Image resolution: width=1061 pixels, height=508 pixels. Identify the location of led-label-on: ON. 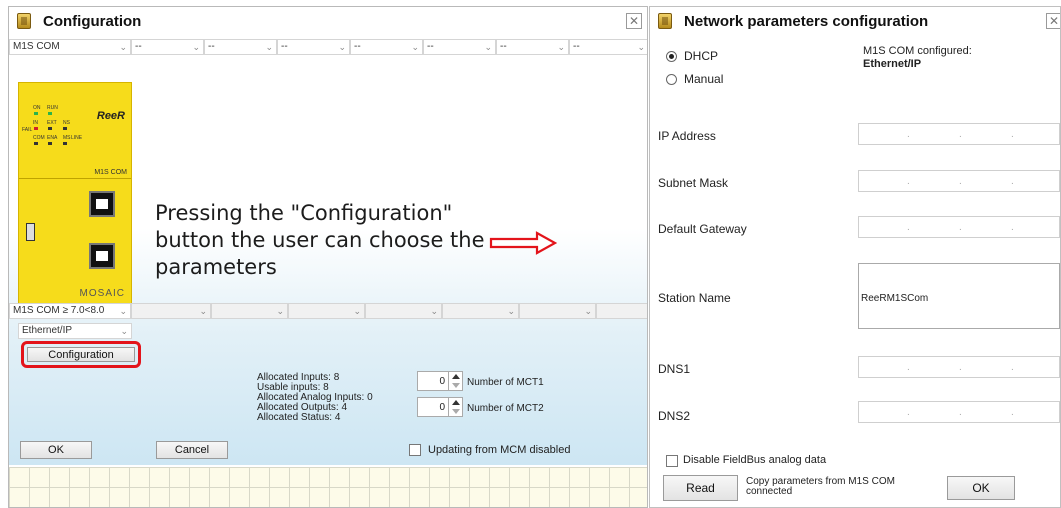
(37, 108).